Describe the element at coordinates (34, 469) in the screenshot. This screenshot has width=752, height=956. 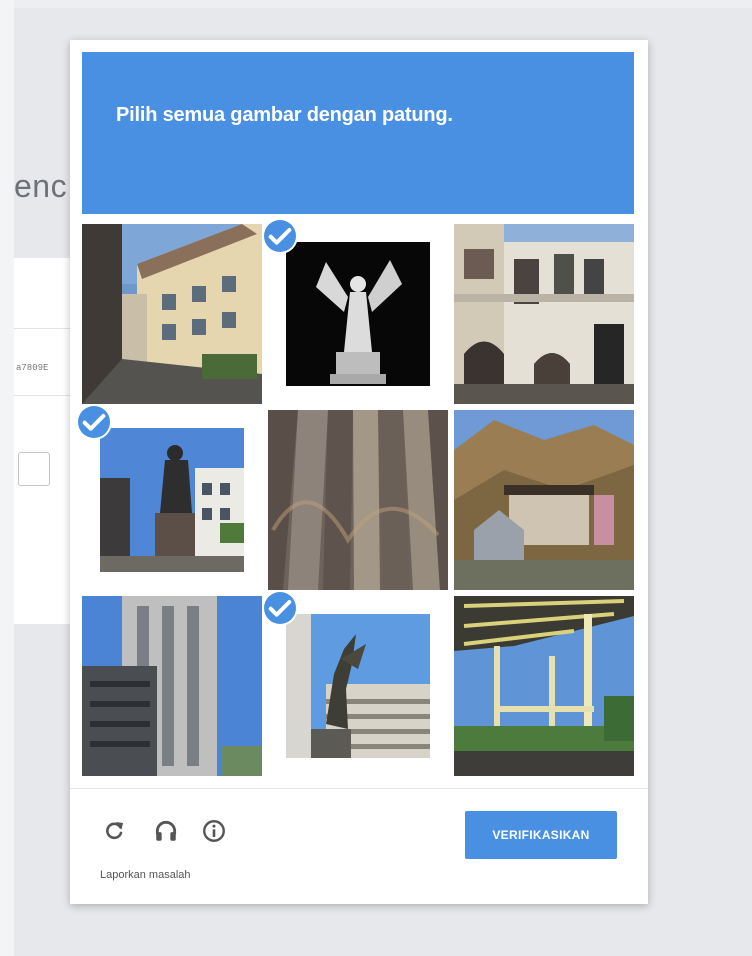
I see `background-checkbox` at that location.